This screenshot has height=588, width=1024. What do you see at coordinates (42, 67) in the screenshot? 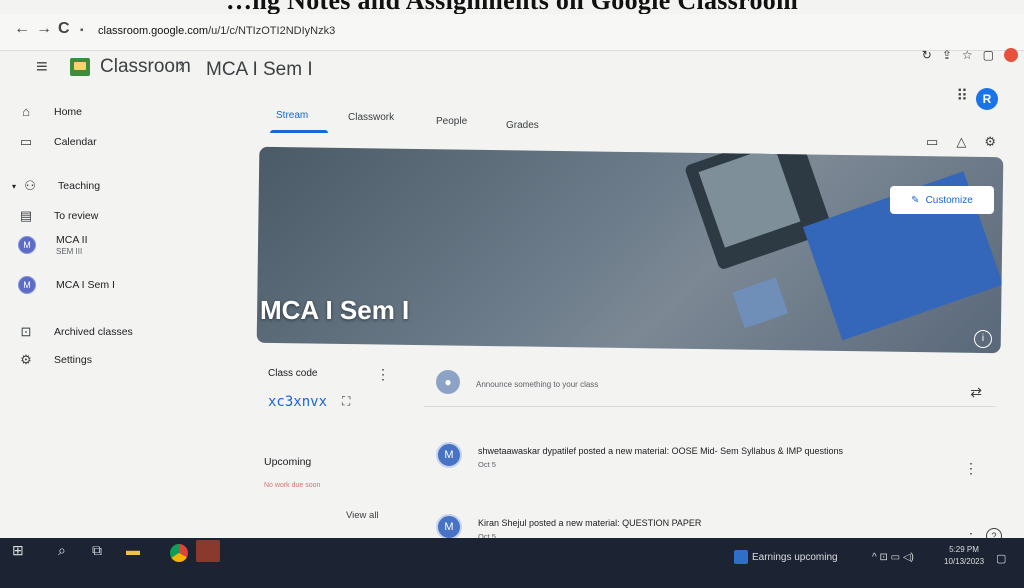
I see `main-menu-icon: ≡` at bounding box center [42, 67].